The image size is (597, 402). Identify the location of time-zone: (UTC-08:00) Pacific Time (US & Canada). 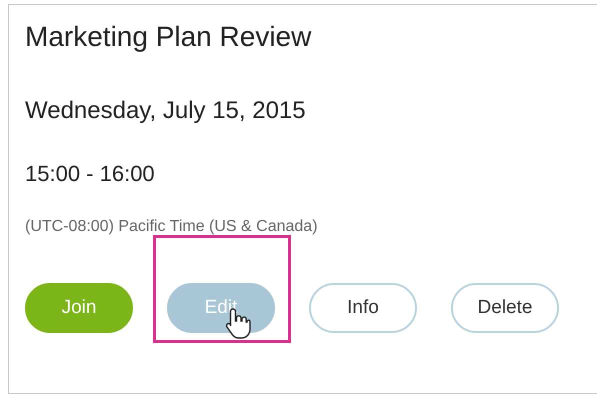
(172, 227).